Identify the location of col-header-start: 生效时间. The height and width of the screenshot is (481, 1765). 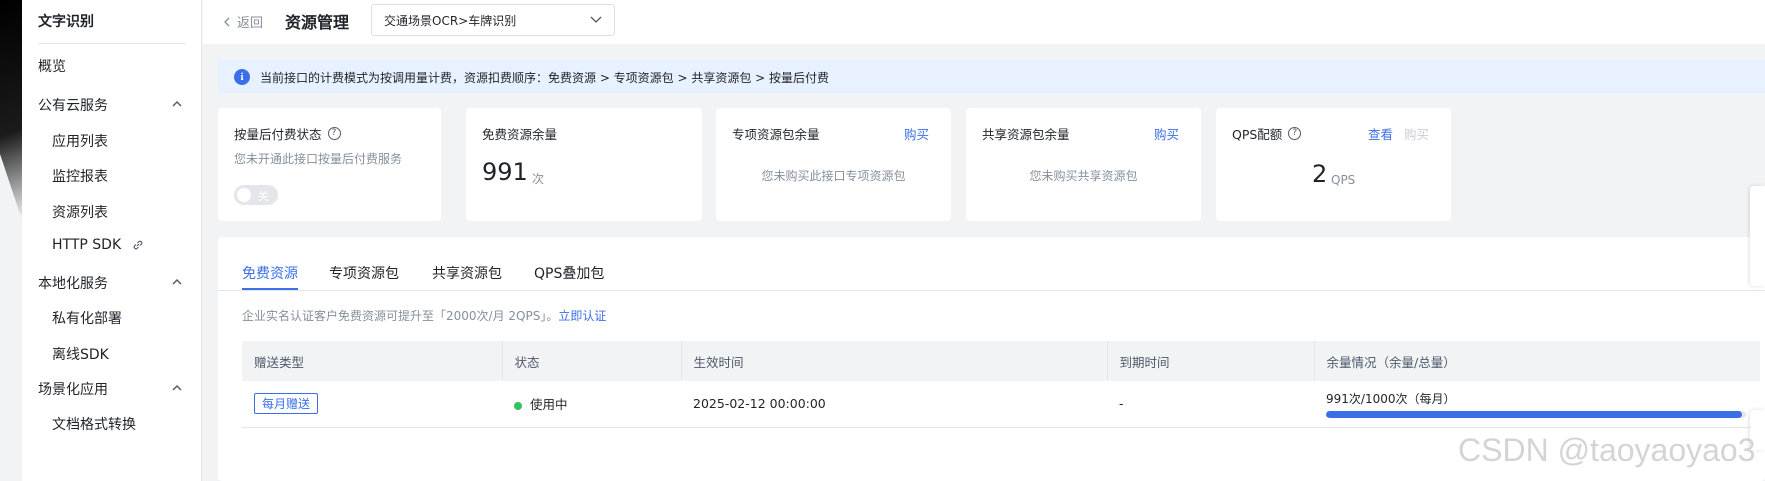
(894, 361).